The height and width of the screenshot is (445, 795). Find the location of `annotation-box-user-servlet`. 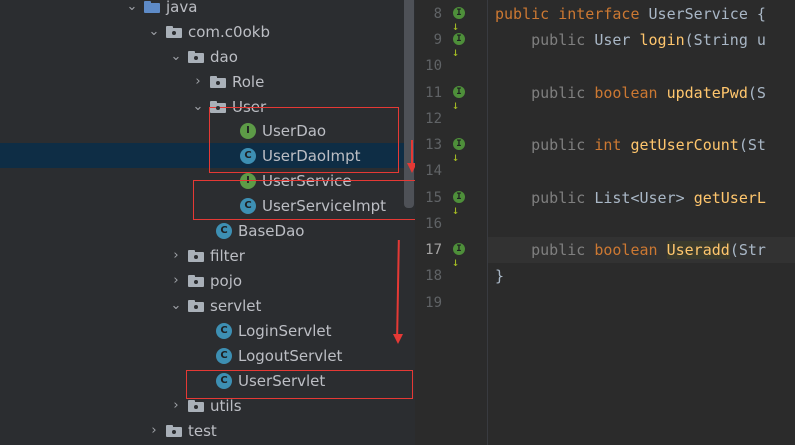

annotation-box-user-servlet is located at coordinates (299, 384).